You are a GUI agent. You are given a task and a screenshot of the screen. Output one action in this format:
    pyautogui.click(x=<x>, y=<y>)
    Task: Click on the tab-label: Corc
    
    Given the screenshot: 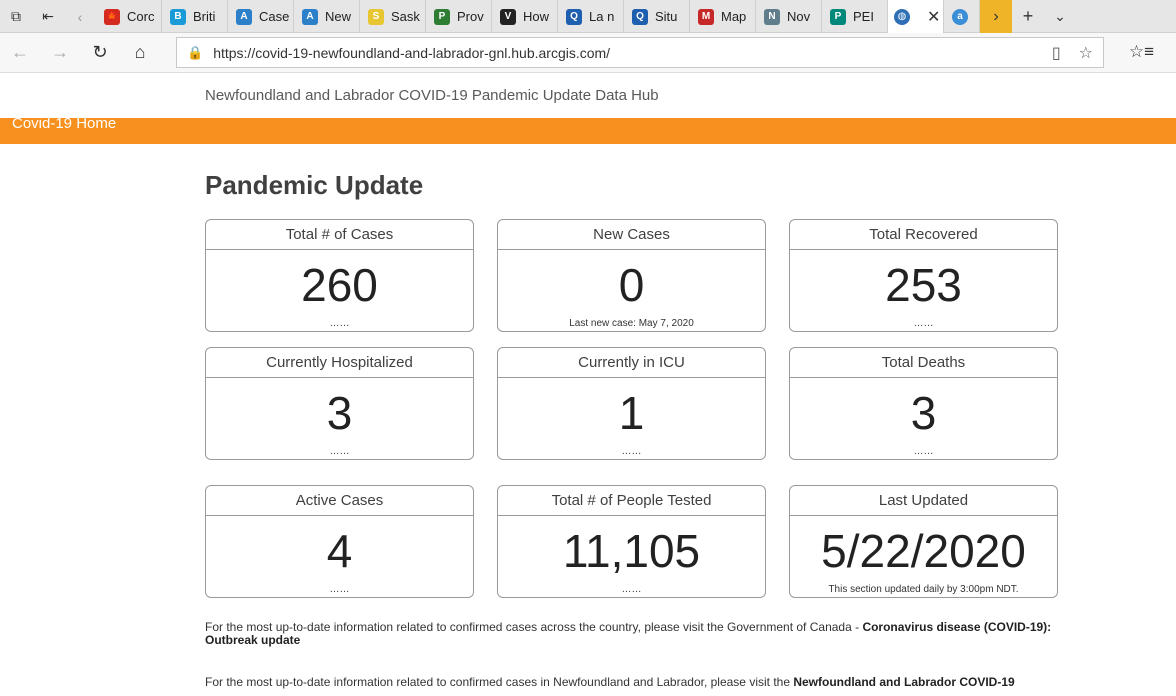 What is the action you would take?
    pyautogui.click(x=141, y=16)
    